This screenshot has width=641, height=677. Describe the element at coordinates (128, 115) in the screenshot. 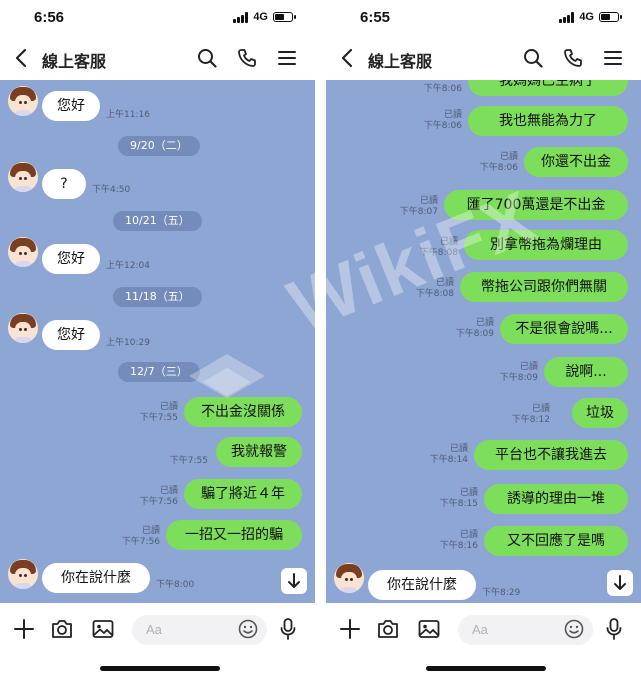

I see `message-time: 上午11:16` at that location.